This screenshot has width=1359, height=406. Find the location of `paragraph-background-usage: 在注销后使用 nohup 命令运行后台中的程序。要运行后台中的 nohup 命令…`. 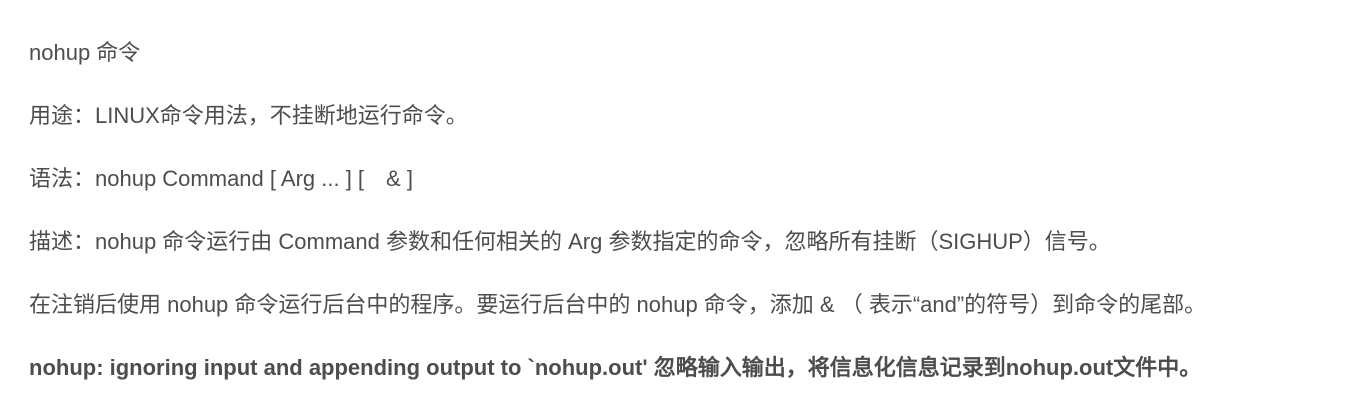

paragraph-background-usage: 在注销后使用 nohup 命令运行后台中的程序。要运行后台中的 nohup 命令… is located at coordinates (618, 304).